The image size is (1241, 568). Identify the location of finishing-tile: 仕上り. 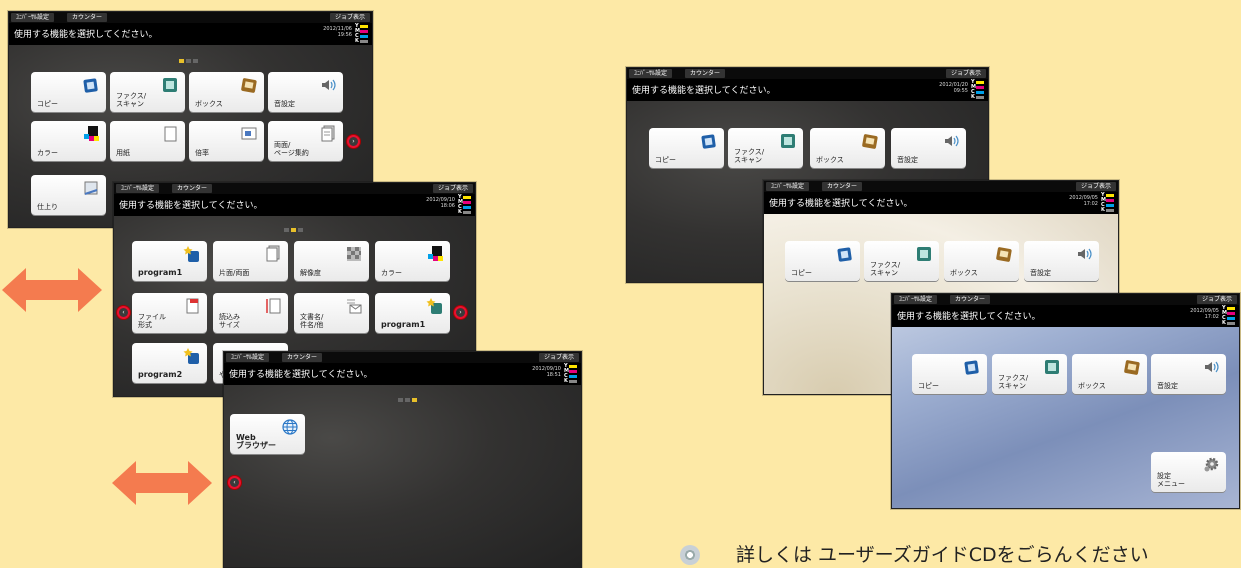
(68, 195).